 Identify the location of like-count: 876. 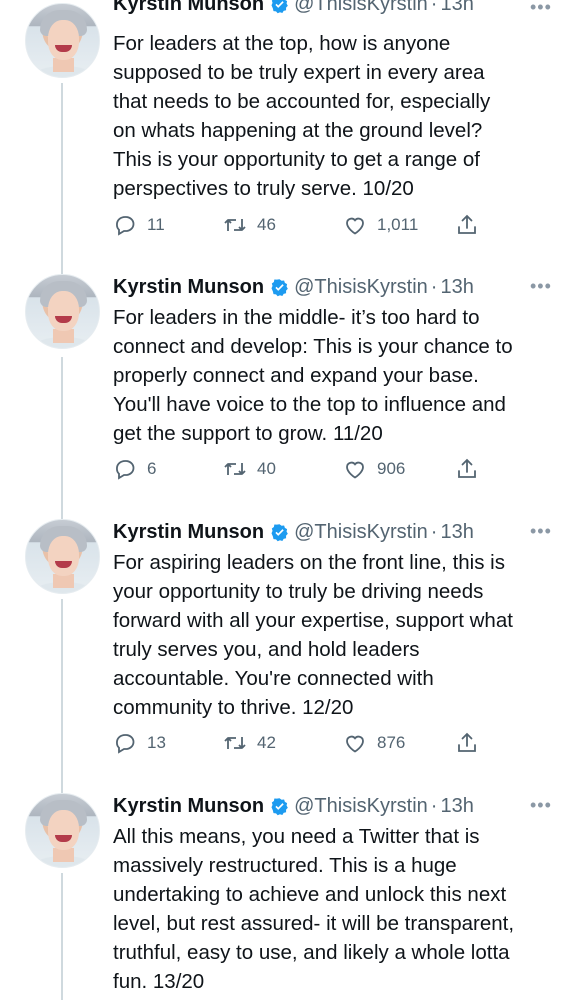
(391, 742).